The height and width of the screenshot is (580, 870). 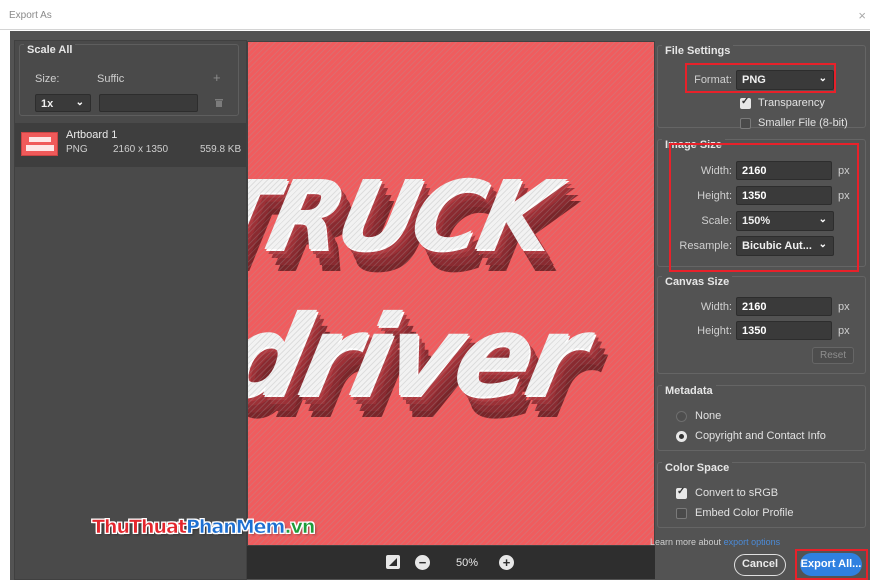 What do you see at coordinates (681, 436) in the screenshot?
I see `metadata-copyright-radio` at bounding box center [681, 436].